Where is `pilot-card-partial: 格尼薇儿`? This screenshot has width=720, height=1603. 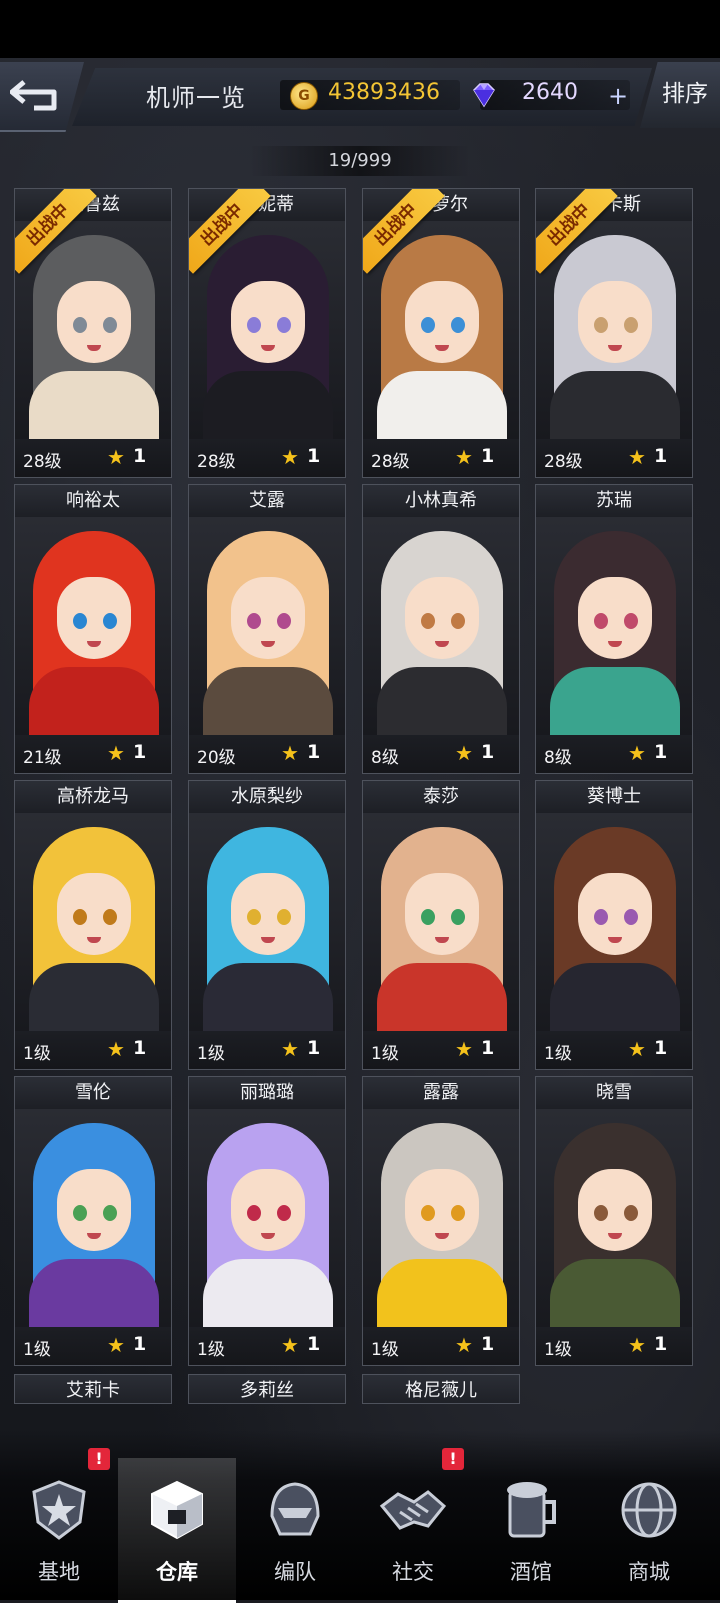
pilot-card-partial: 格尼薇儿 is located at coordinates (441, 1389).